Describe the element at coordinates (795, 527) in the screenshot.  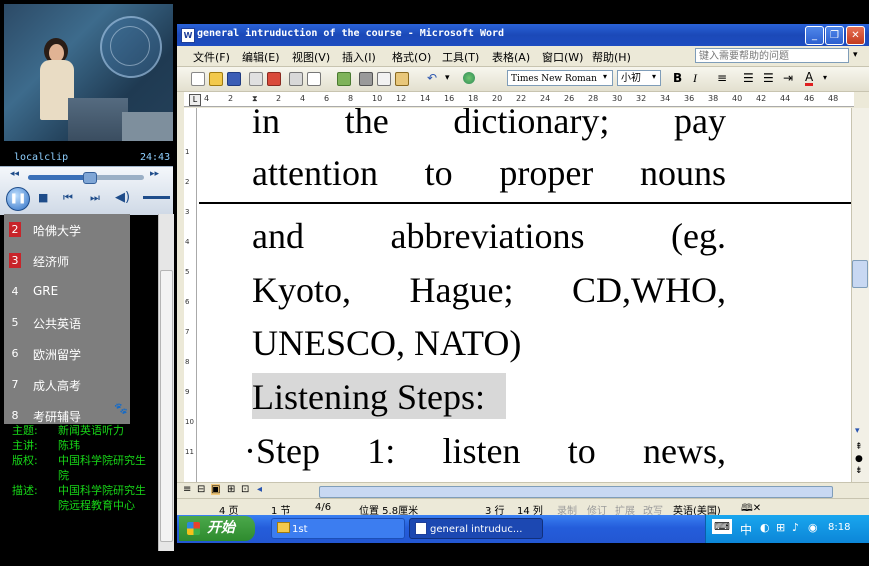
I see `speaker-icon: ♪` at that location.